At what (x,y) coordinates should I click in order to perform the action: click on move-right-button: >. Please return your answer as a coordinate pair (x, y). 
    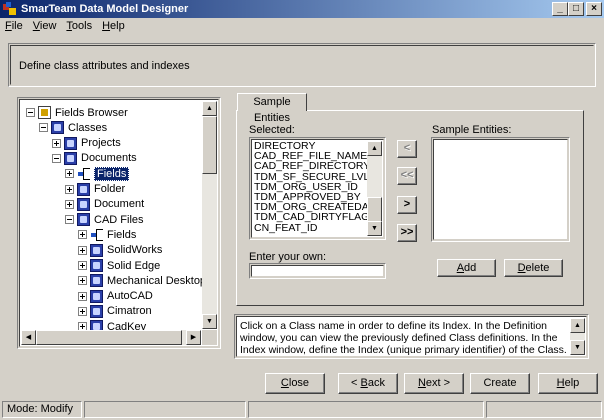
    Looking at the image, I should click on (407, 205).